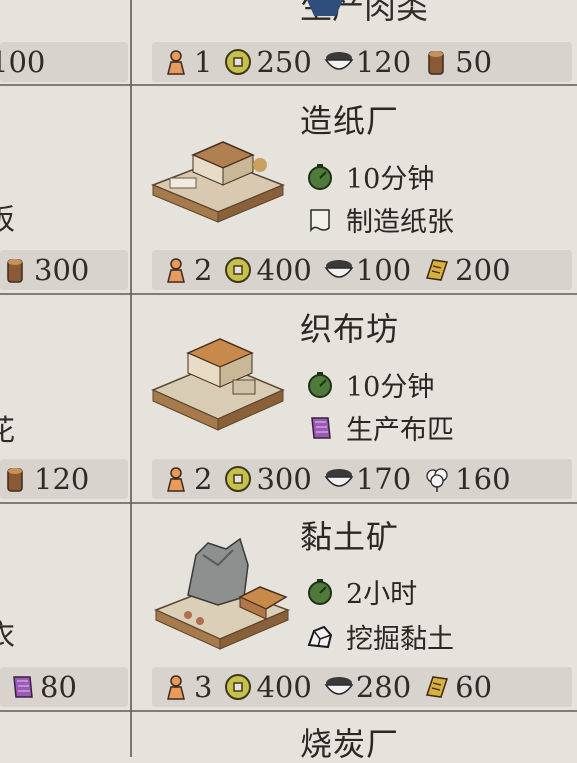  I want to click on build-time-text: 2小时, so click(382, 594).